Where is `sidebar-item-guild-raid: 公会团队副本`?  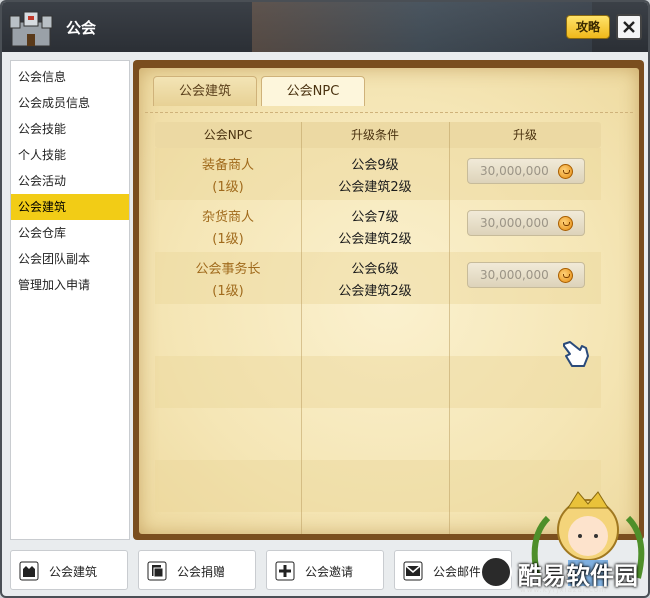 sidebar-item-guild-raid: 公会团队副本 is located at coordinates (70, 259).